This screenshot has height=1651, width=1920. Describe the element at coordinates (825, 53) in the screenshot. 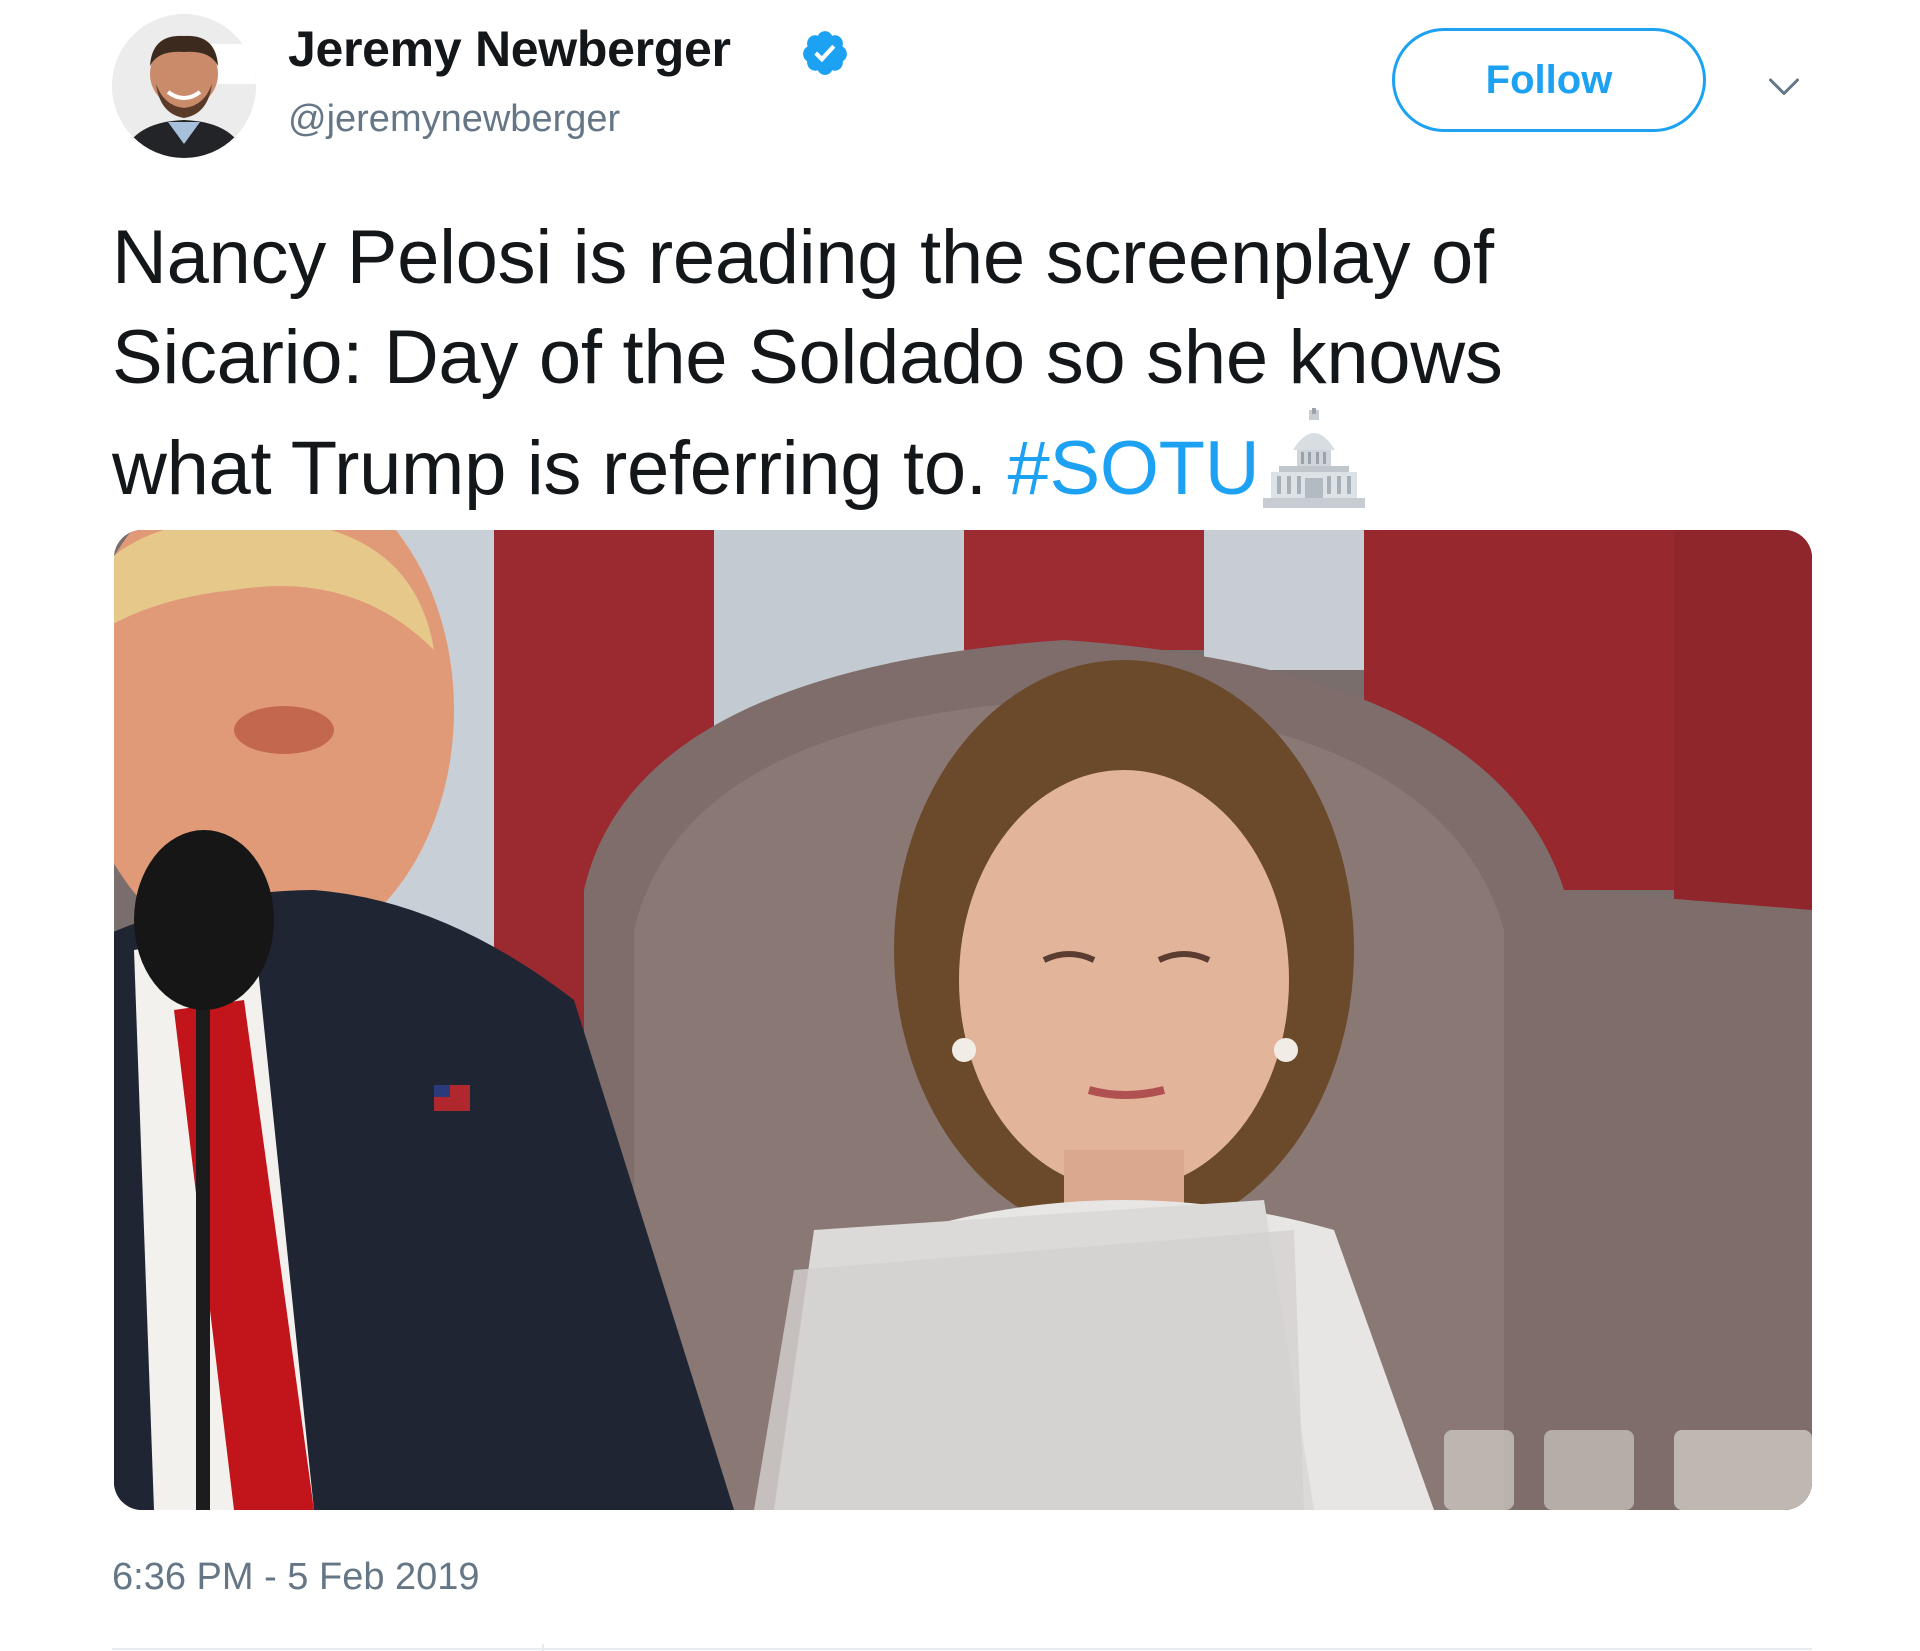

I see `verified-badge-icon` at that location.